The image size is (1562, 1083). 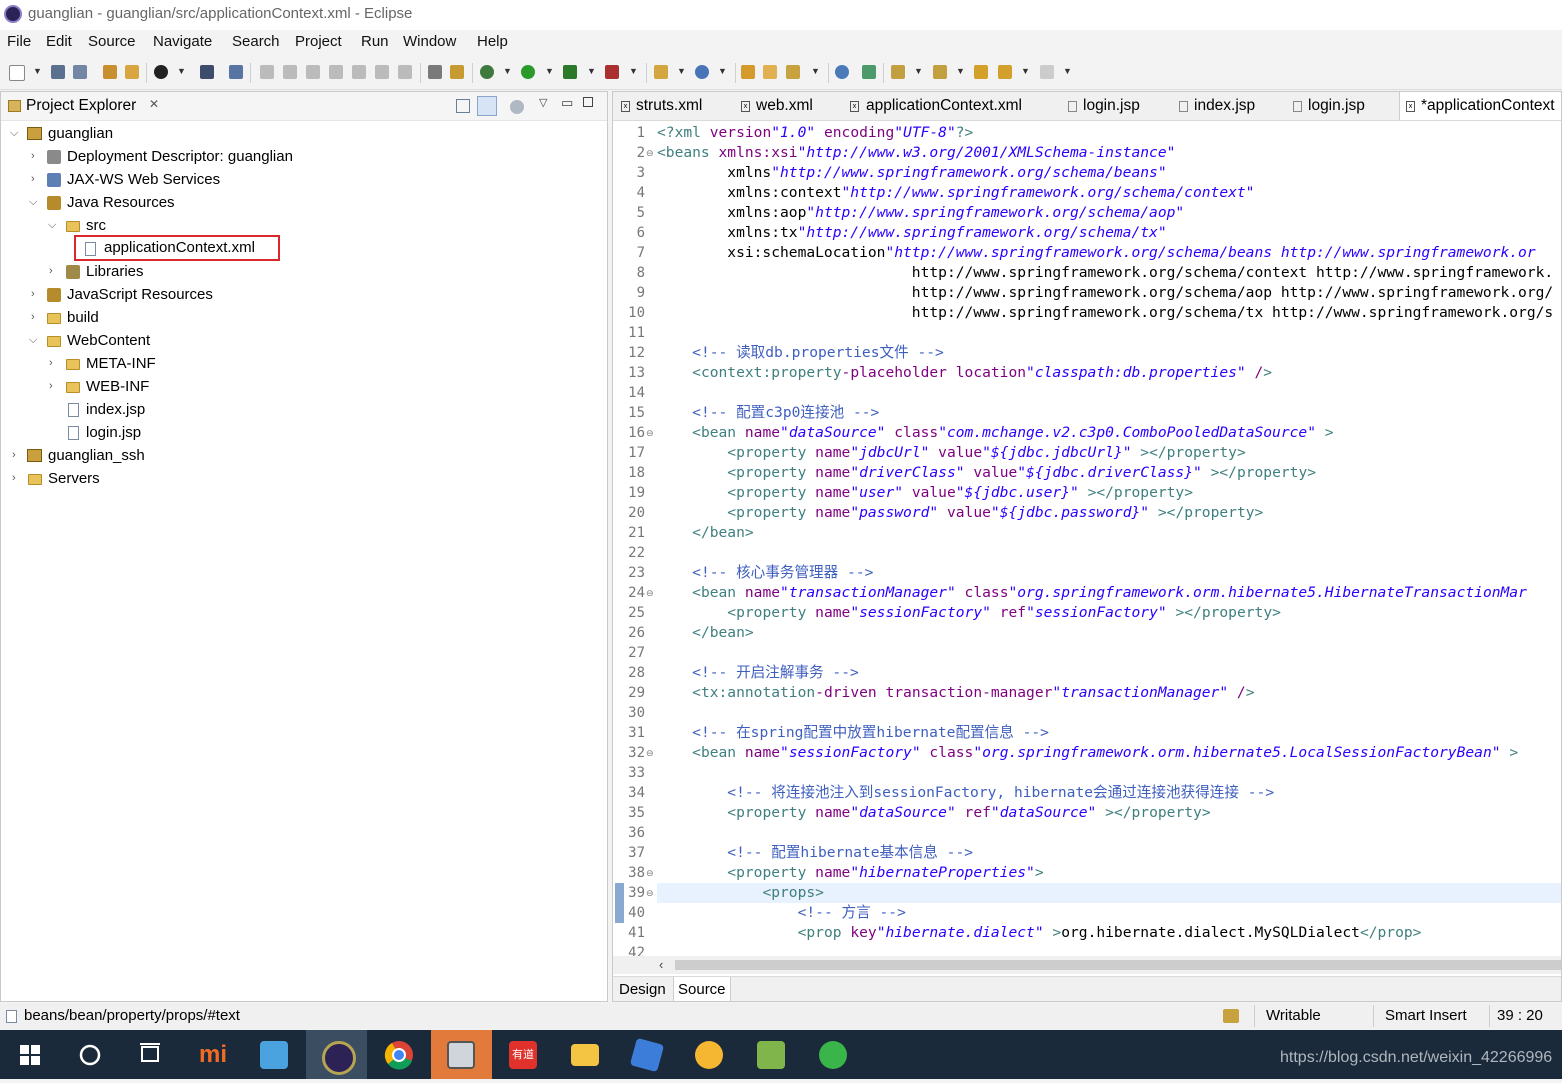 I want to click on tree-item-applicationcontext-selected: applicationContext.xml, so click(x=177, y=248).